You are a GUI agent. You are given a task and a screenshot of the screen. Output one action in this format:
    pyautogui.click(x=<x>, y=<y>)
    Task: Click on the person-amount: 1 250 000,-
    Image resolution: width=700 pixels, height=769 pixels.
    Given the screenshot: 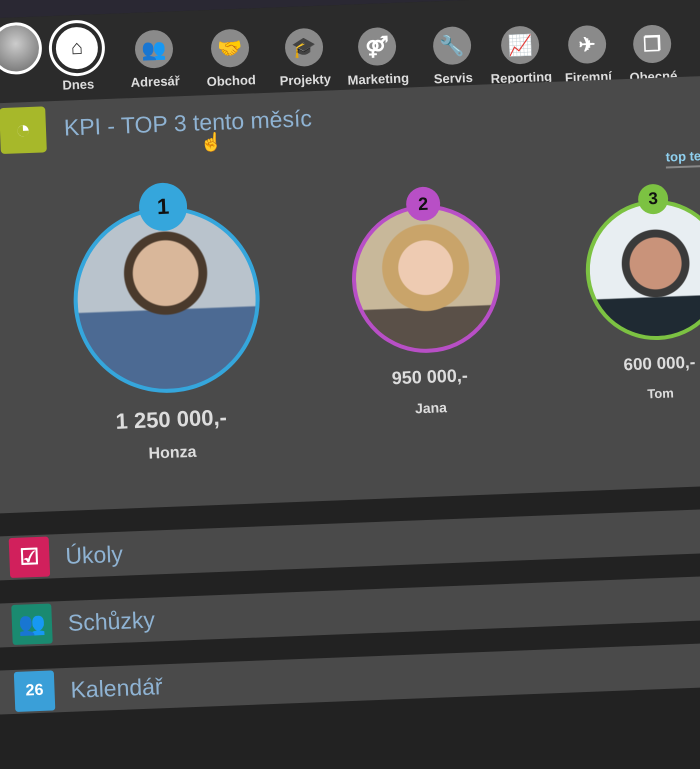 What is the action you would take?
    pyautogui.click(x=171, y=419)
    